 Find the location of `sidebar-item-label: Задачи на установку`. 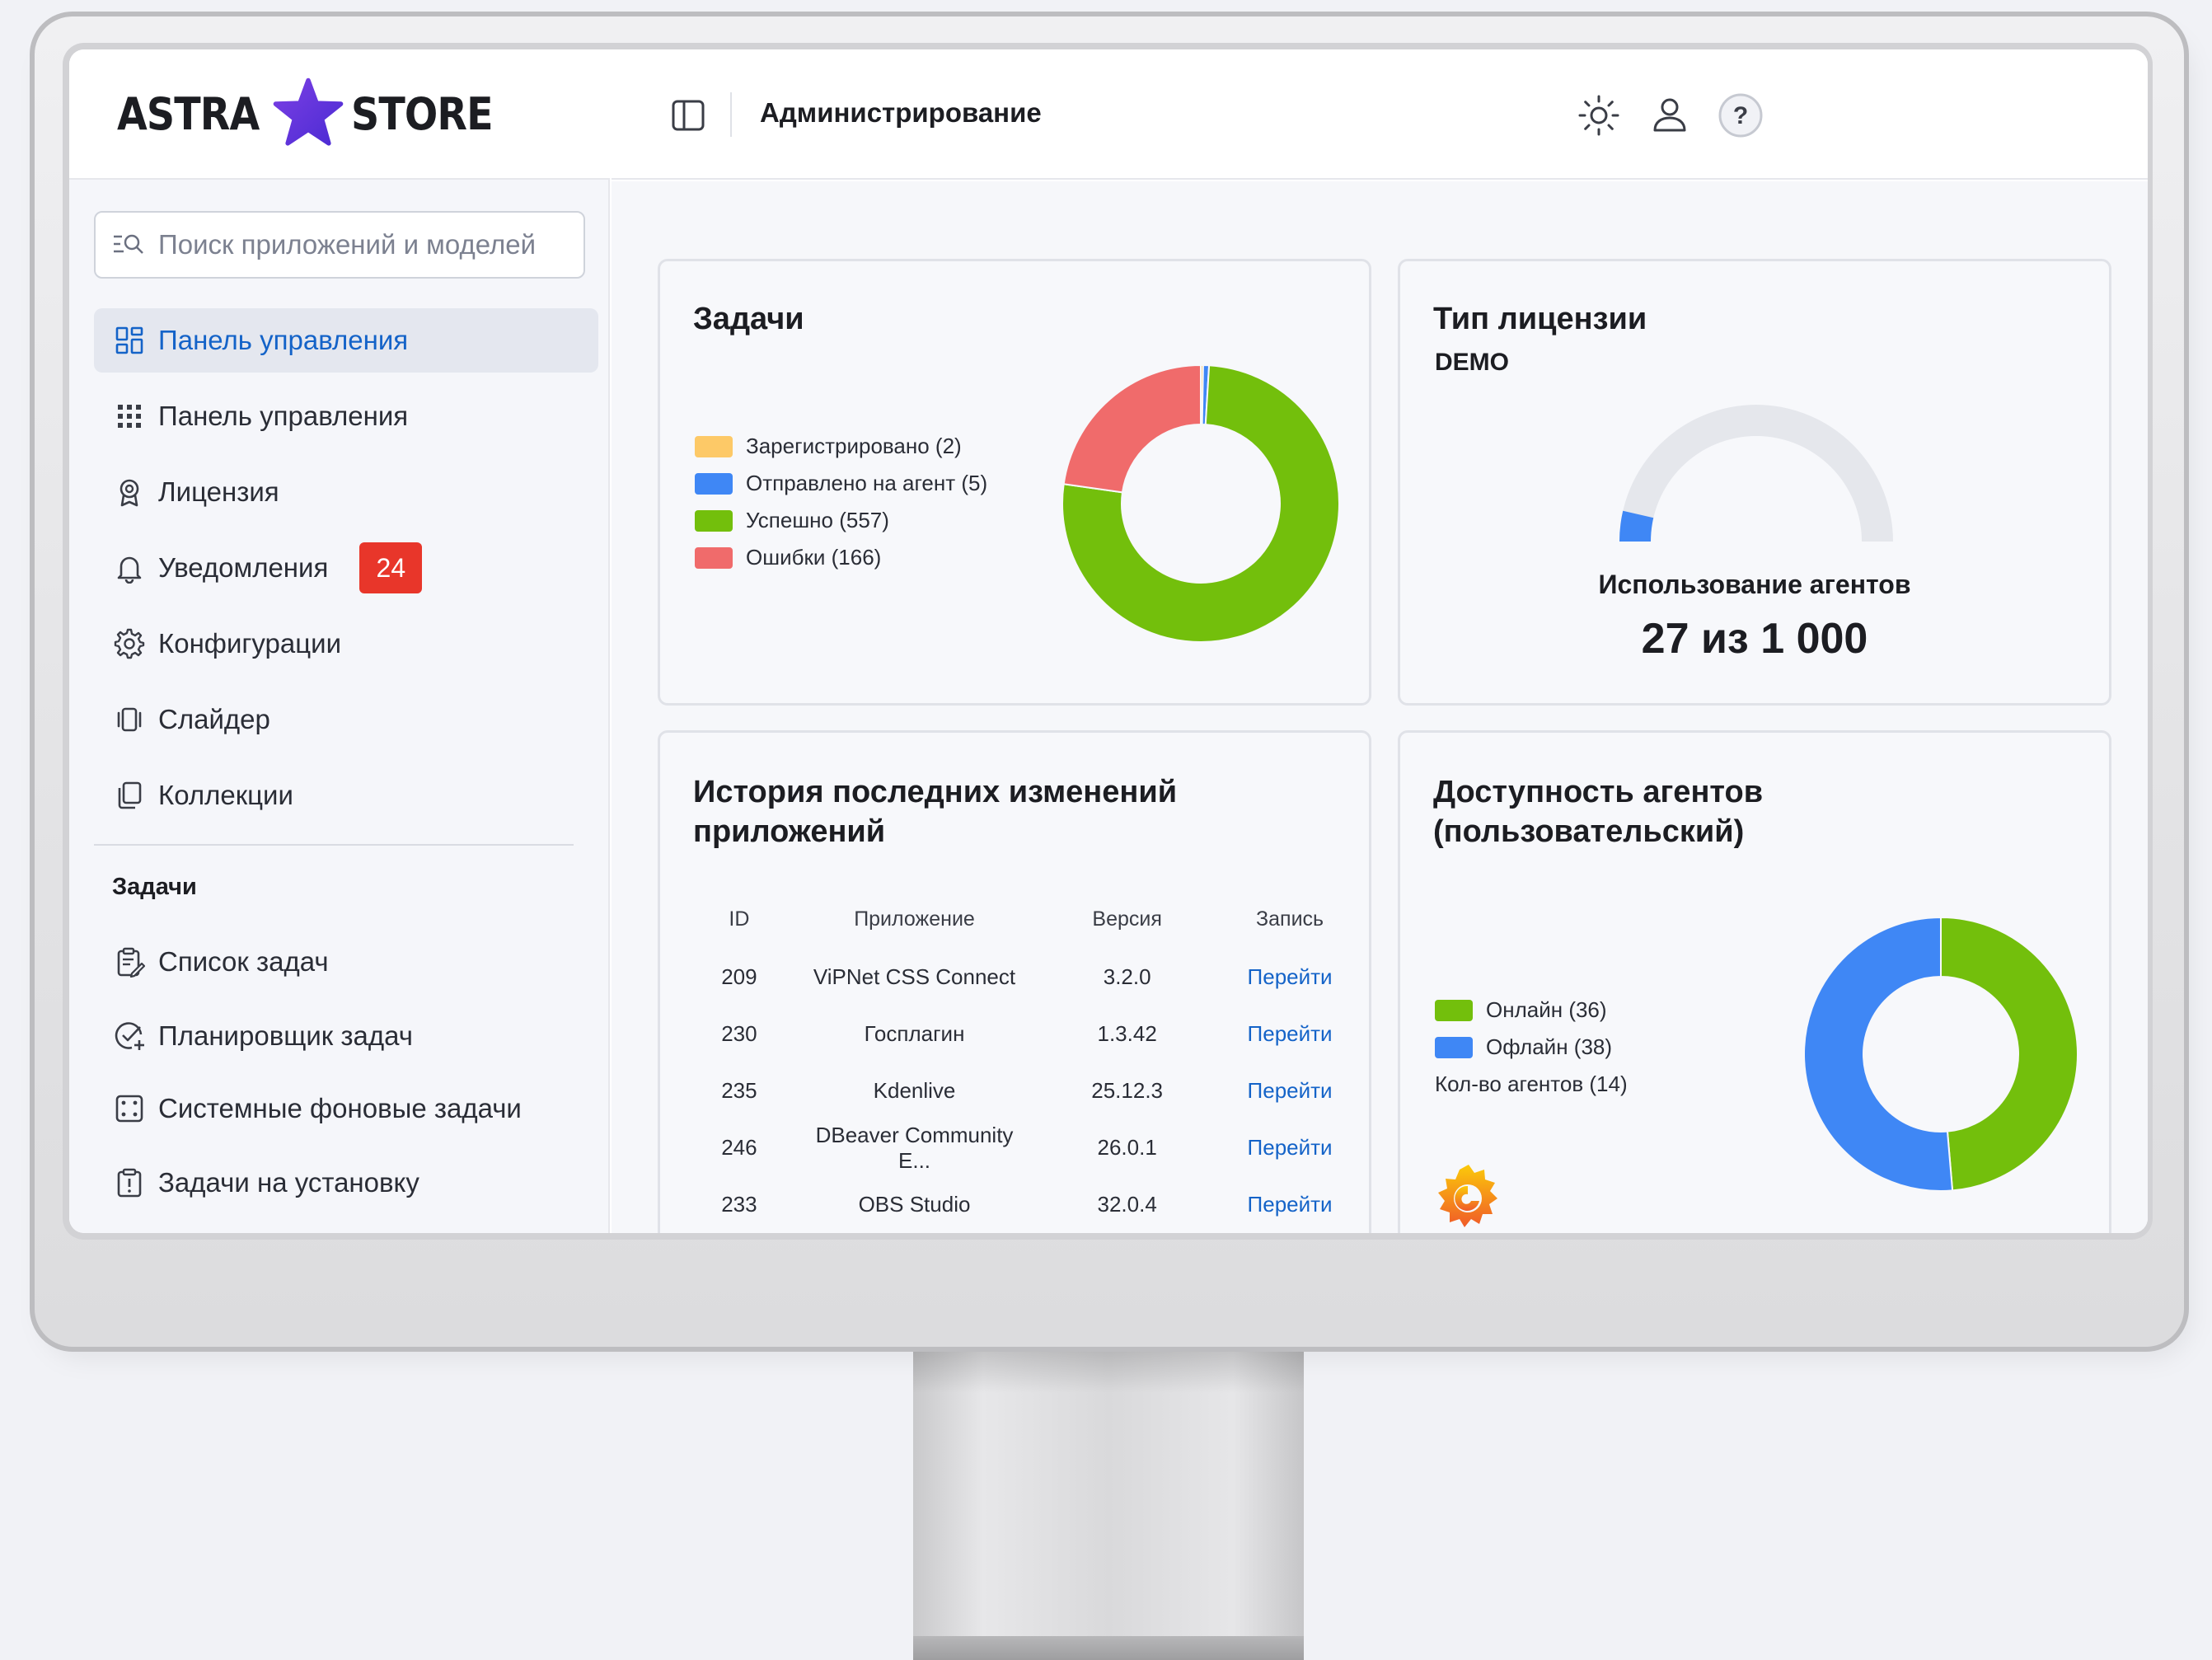

sidebar-item-label: Задачи на установку is located at coordinates (288, 1182).